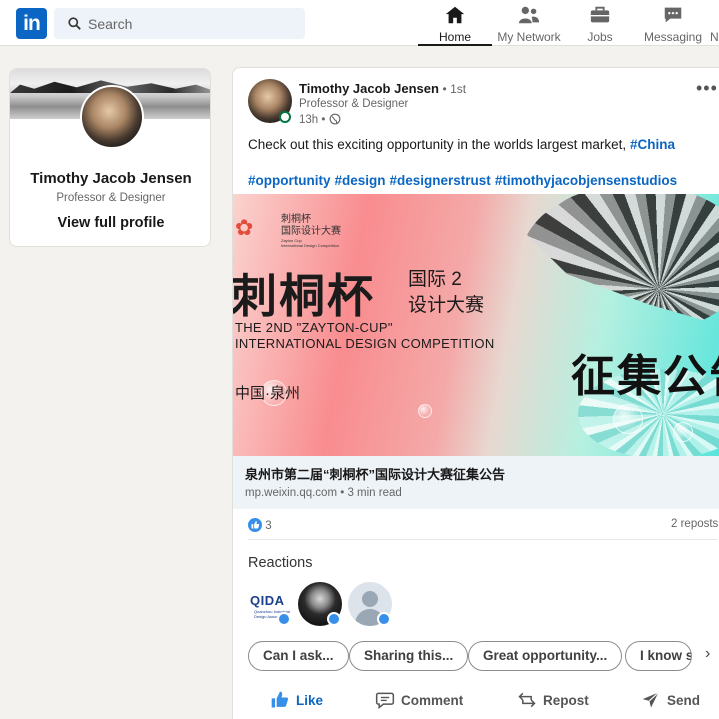  Describe the element at coordinates (714, 37) in the screenshot. I see `nav-notifications-label: N` at that location.